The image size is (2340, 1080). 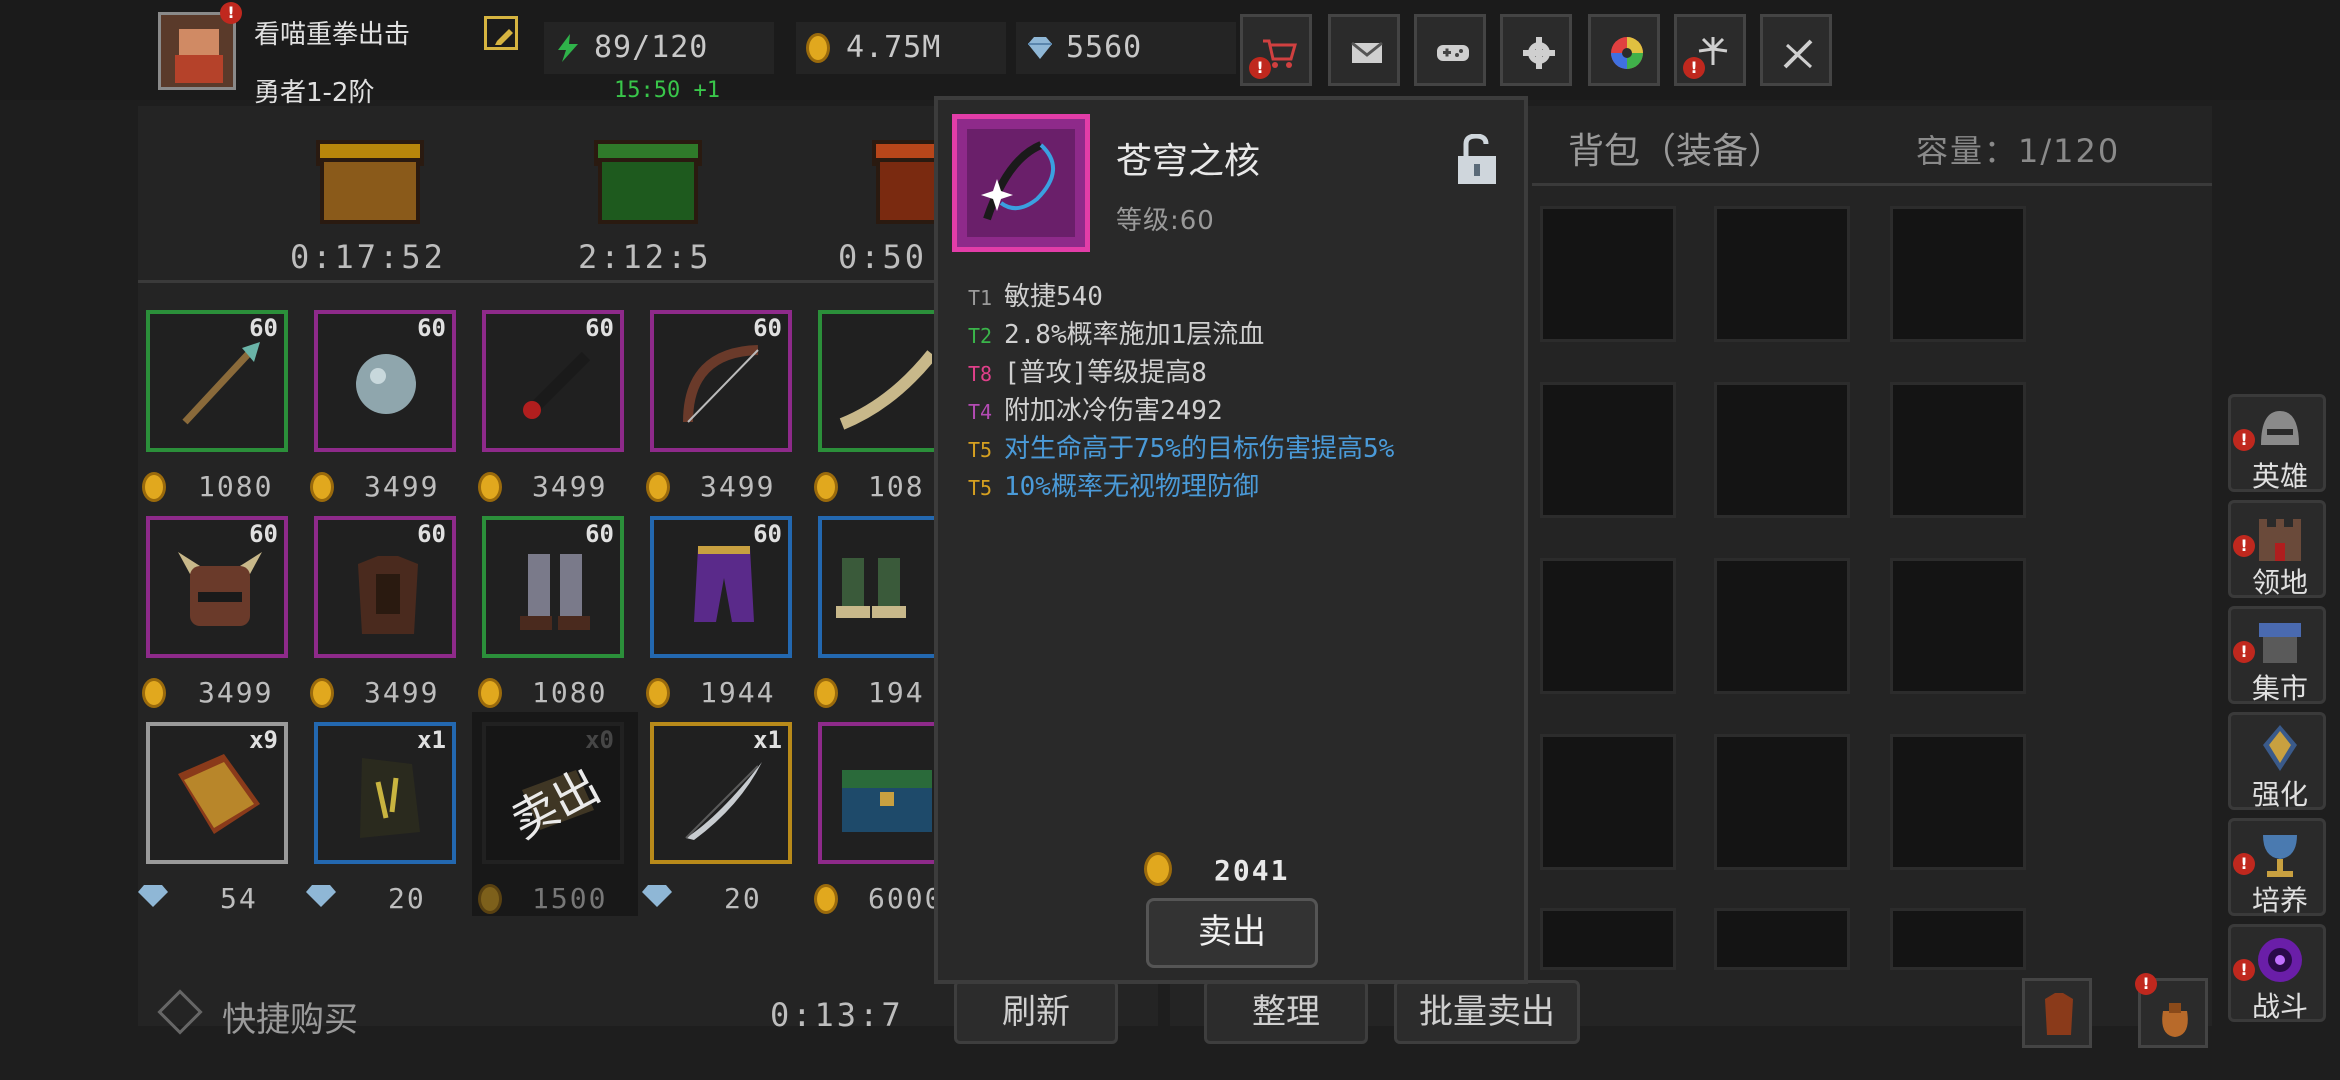 I want to click on shop-item-pants: 60, so click(x=721, y=587).